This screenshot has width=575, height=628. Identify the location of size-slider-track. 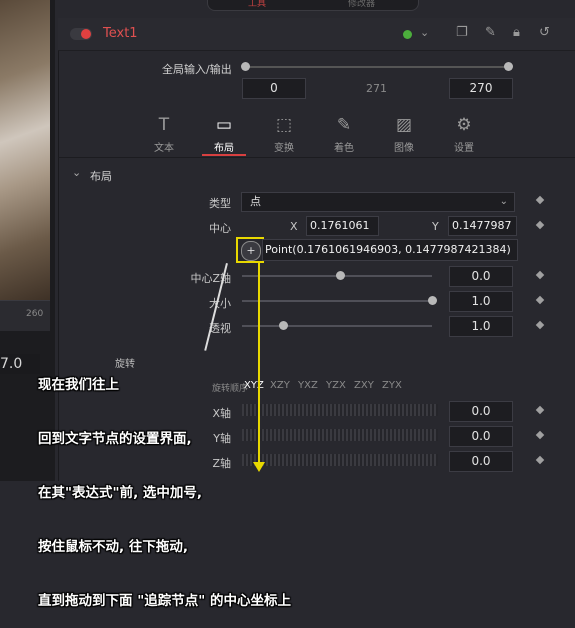
(337, 301).